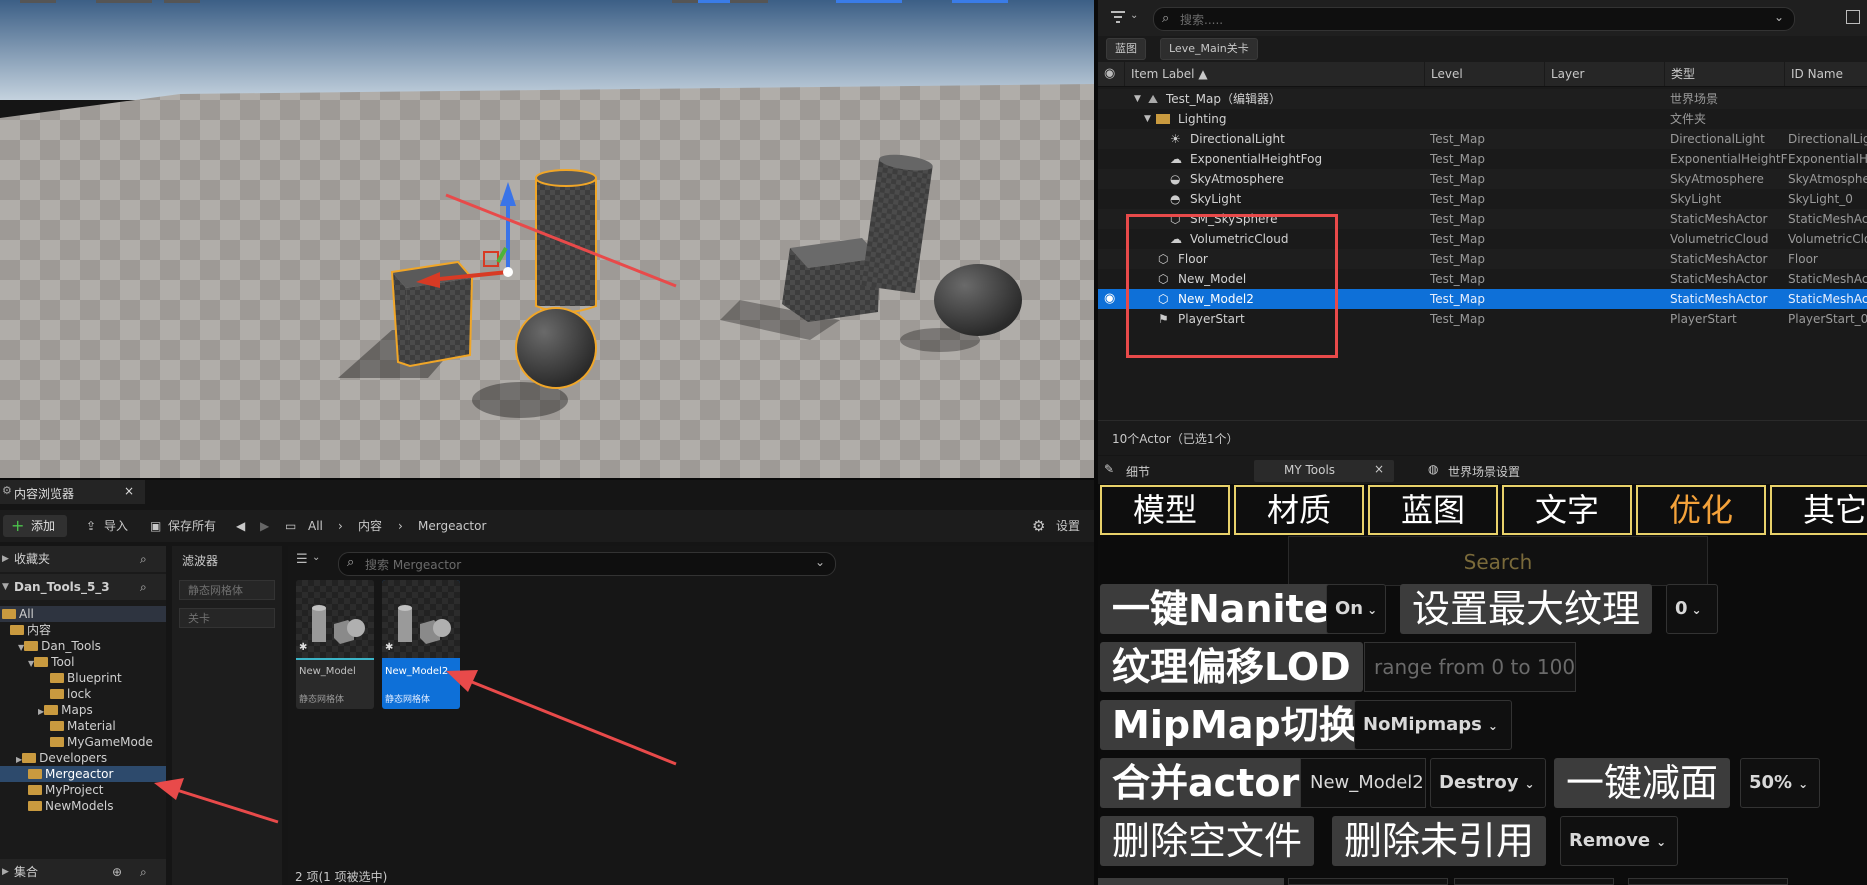  Describe the element at coordinates (1221, 609) in the screenshot. I see `one-click-nanite-button: 一键Nanite` at that location.